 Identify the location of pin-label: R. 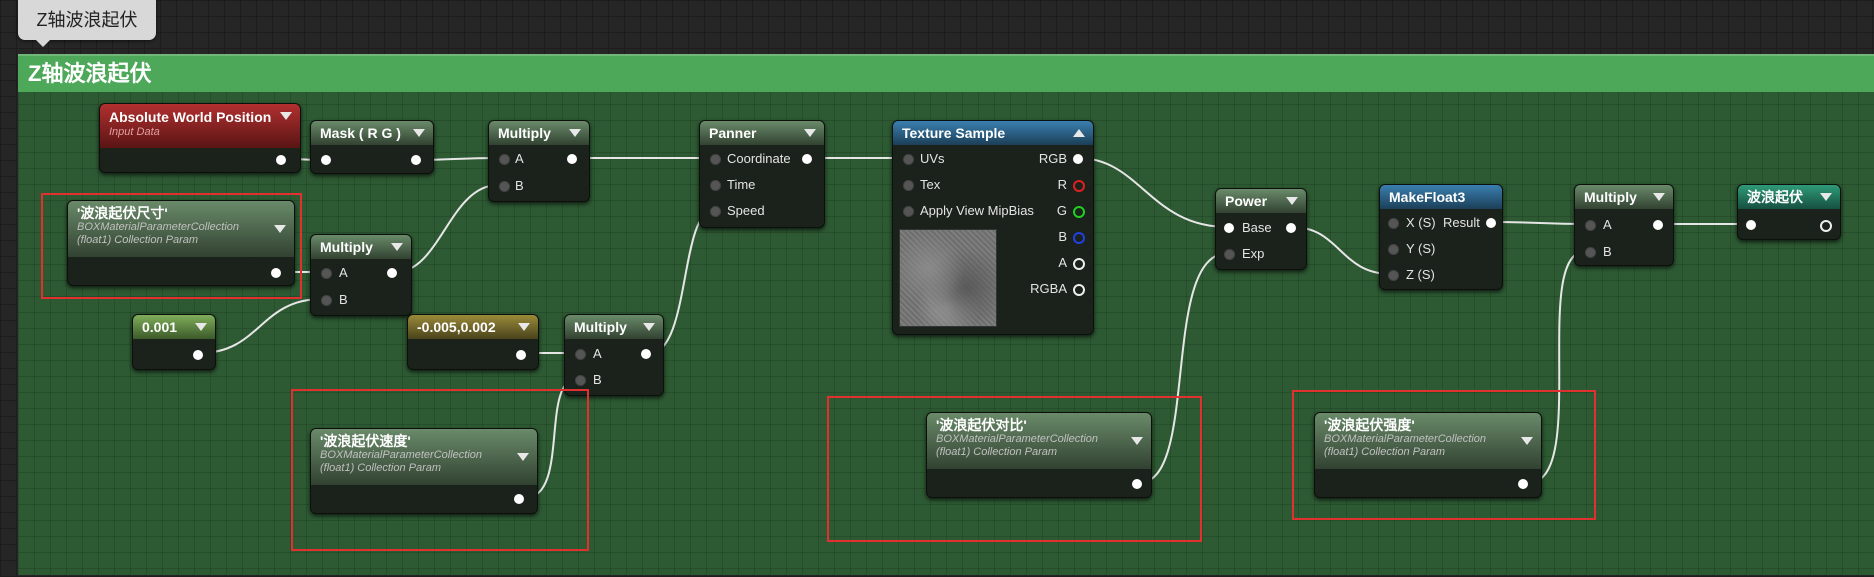
(1062, 184).